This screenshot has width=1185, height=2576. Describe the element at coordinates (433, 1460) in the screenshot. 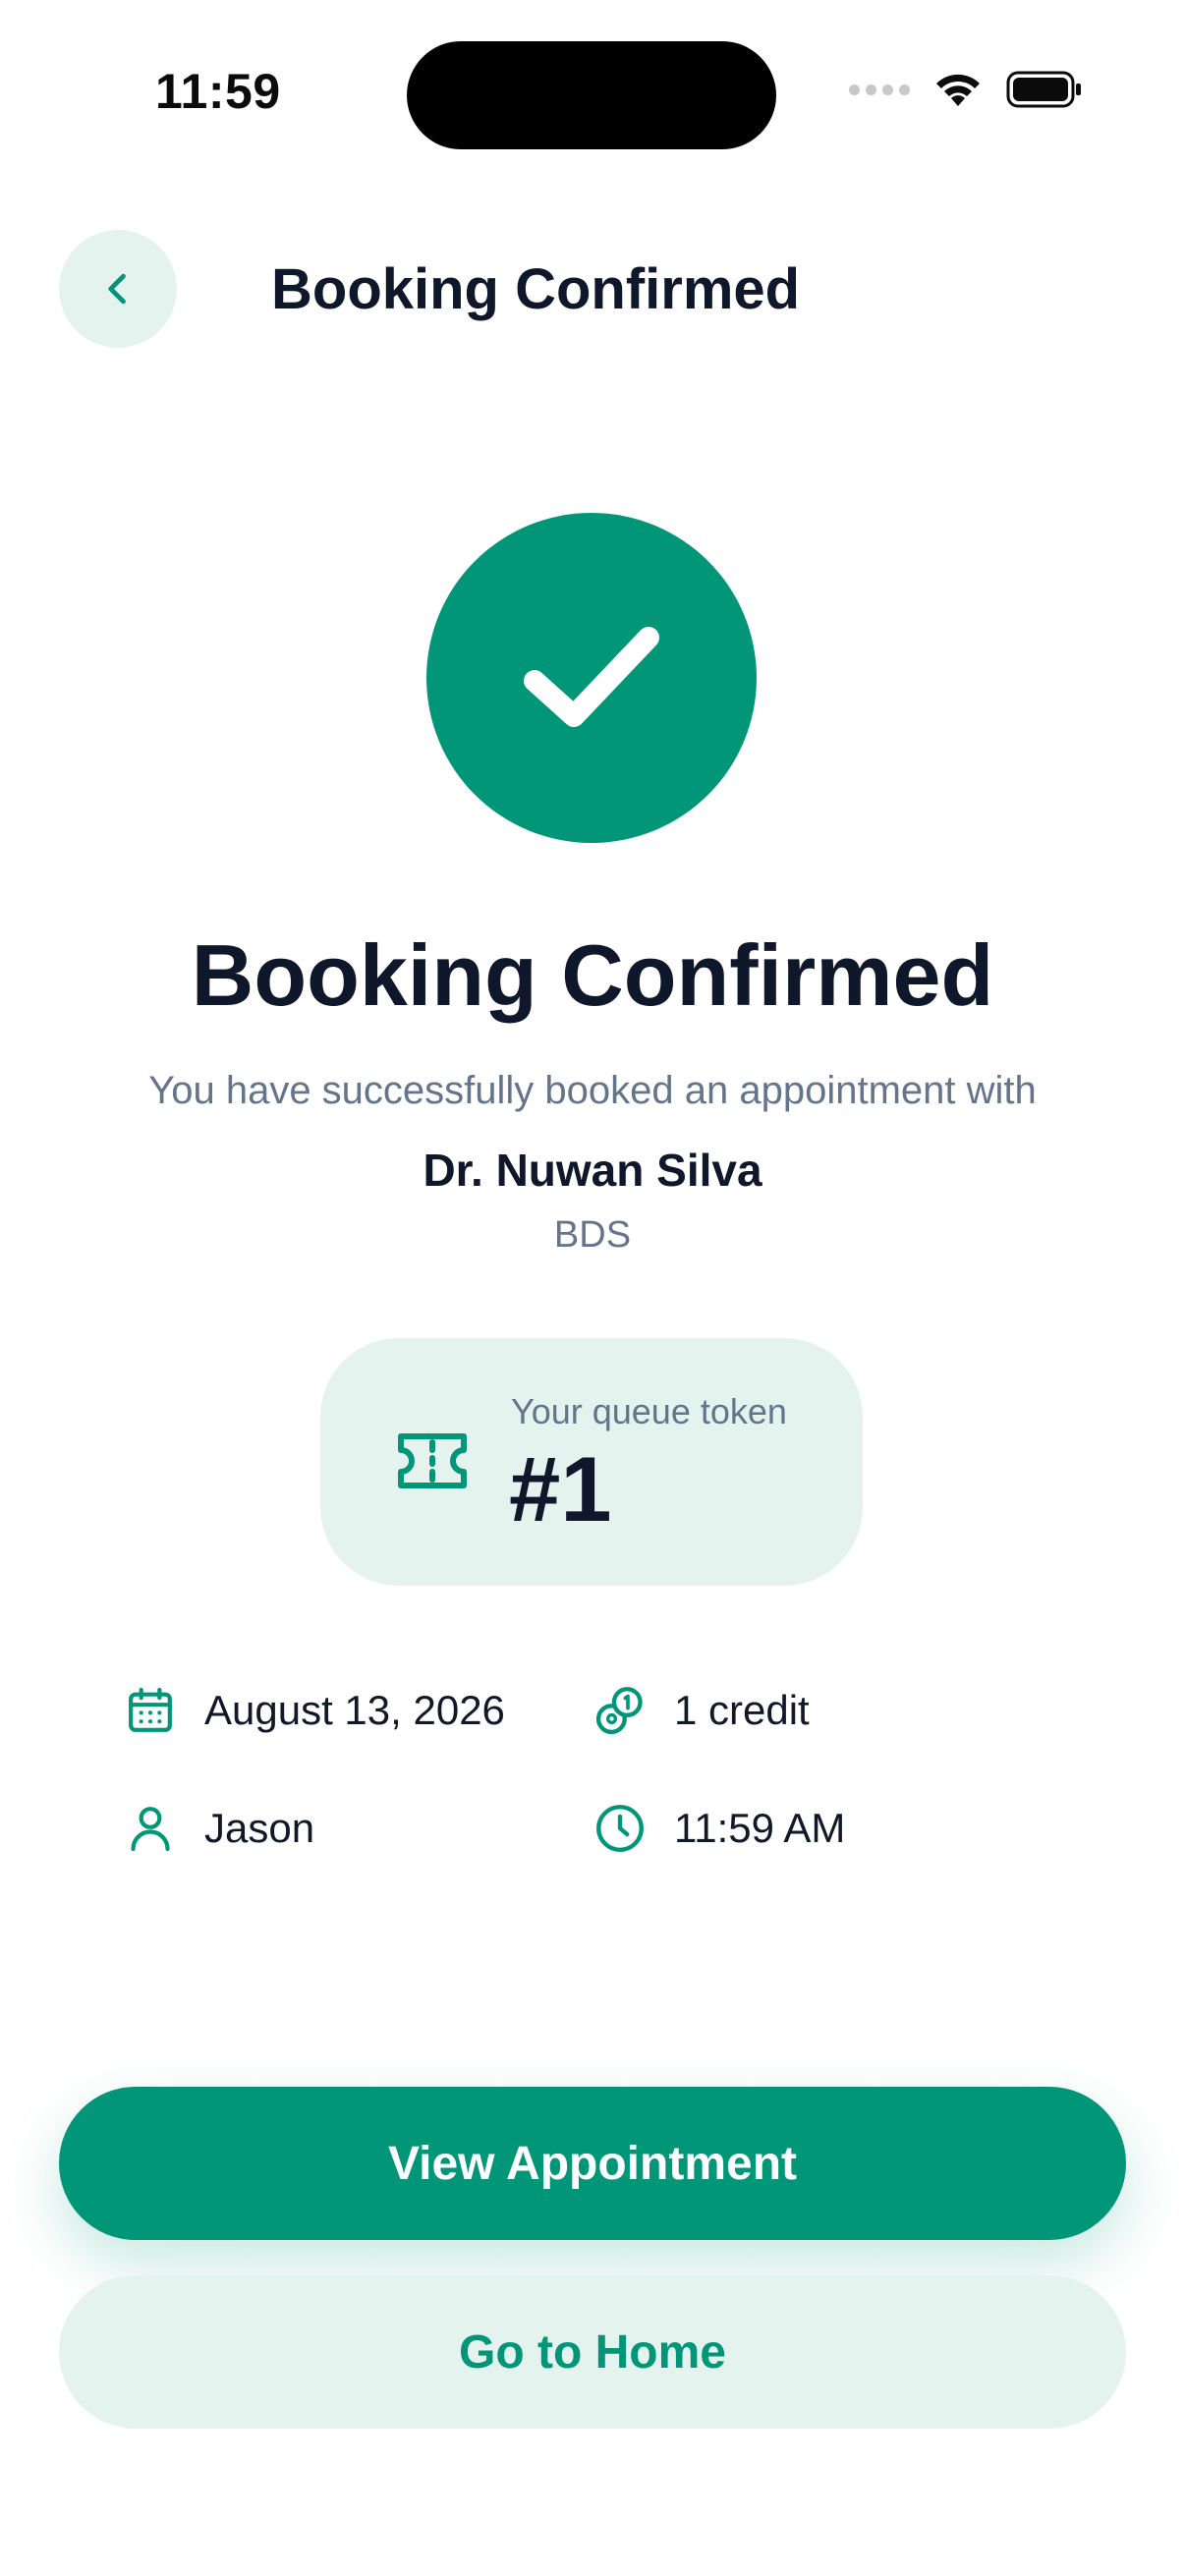

I see `ticket-icon` at that location.